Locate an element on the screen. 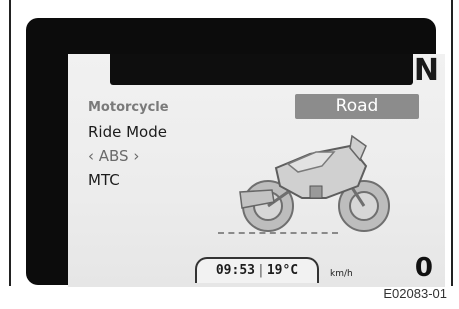  speed-unit: km/h is located at coordinates (341, 274).